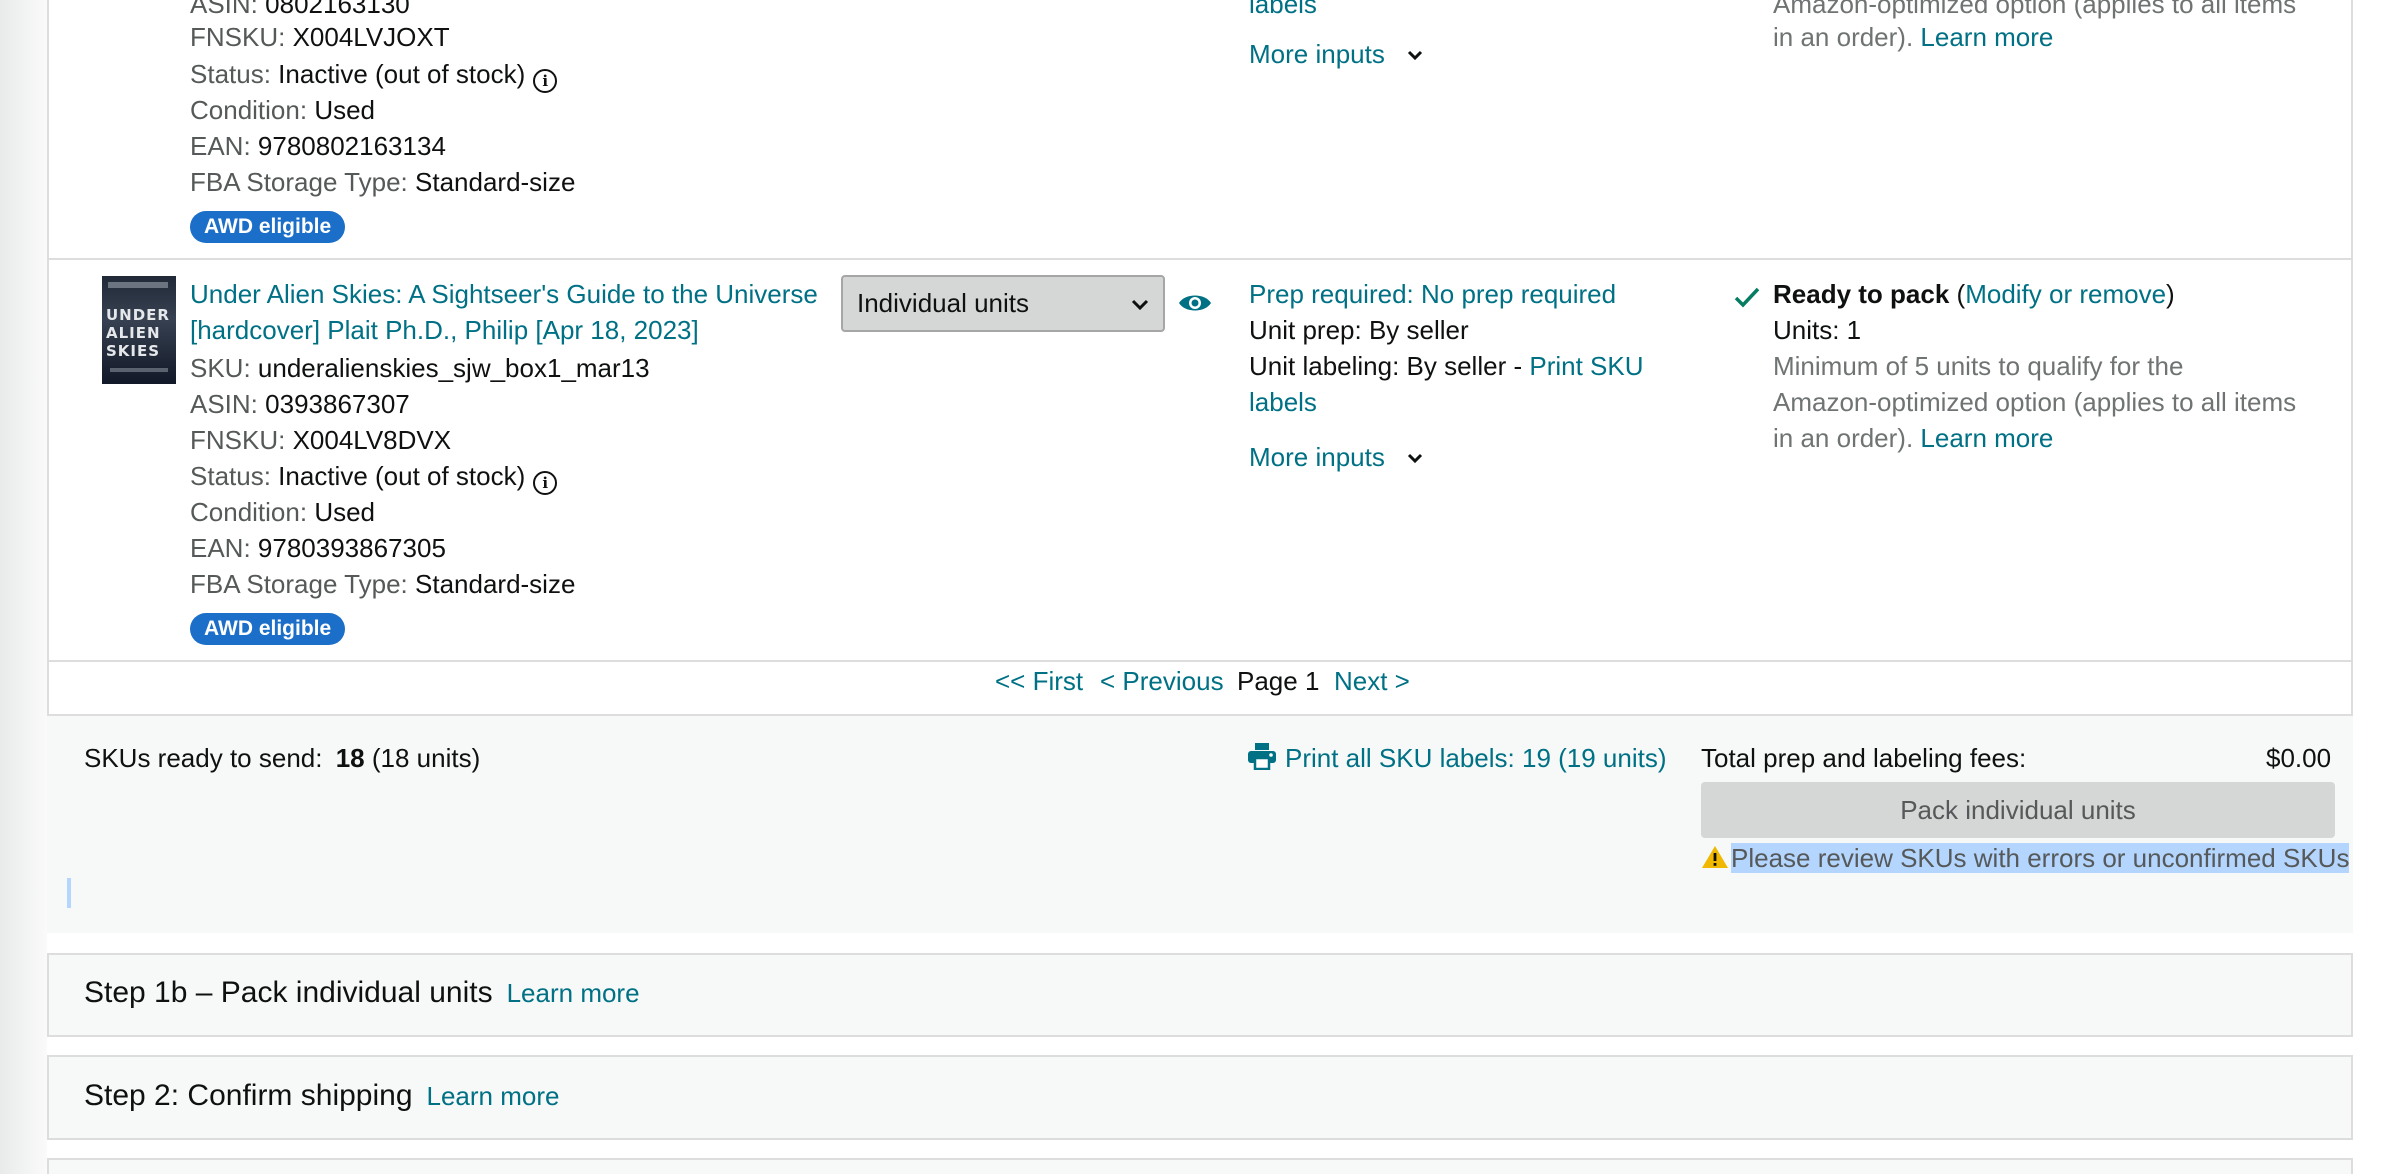 The image size is (2408, 1174). Describe the element at coordinates (1162, 681) in the screenshot. I see `pager-previous-link: < Previous` at that location.